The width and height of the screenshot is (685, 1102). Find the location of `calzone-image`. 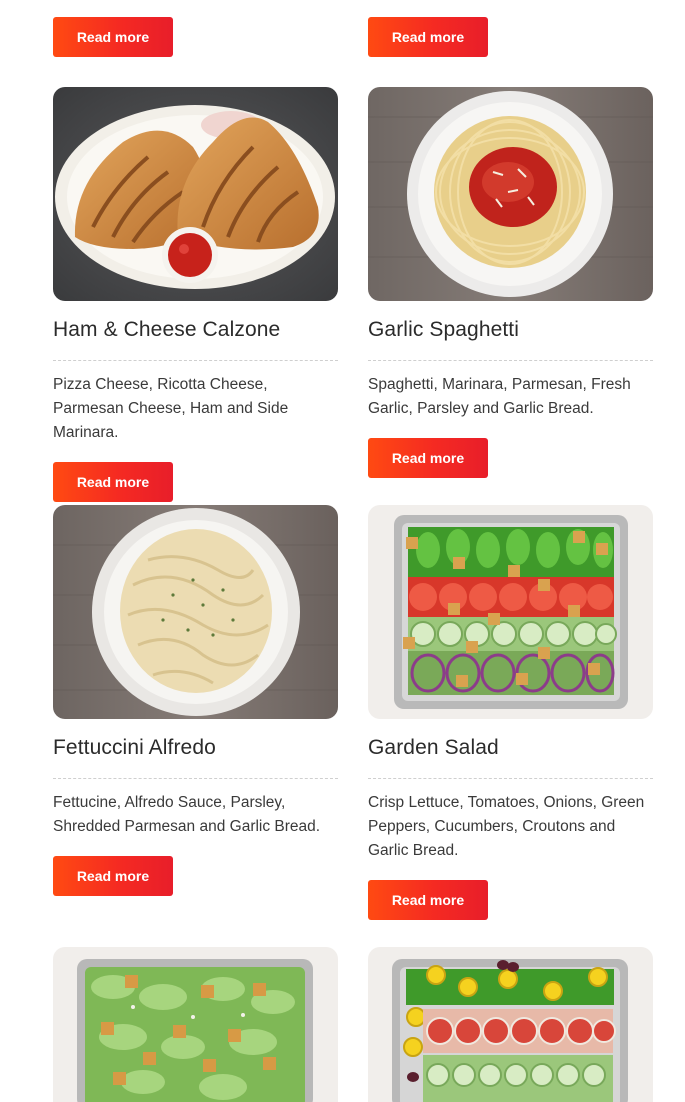

calzone-image is located at coordinates (195, 194).